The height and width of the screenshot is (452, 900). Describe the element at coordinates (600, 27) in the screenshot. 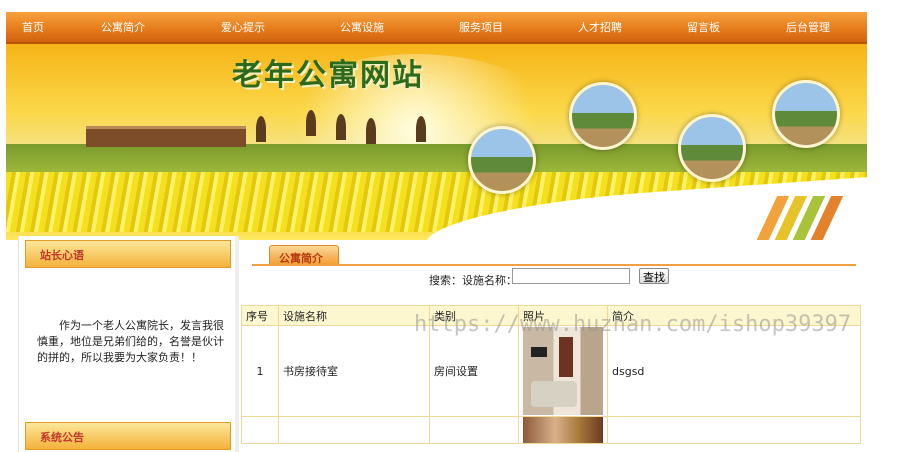

I see `nav-recruitment: 人才招聘` at that location.